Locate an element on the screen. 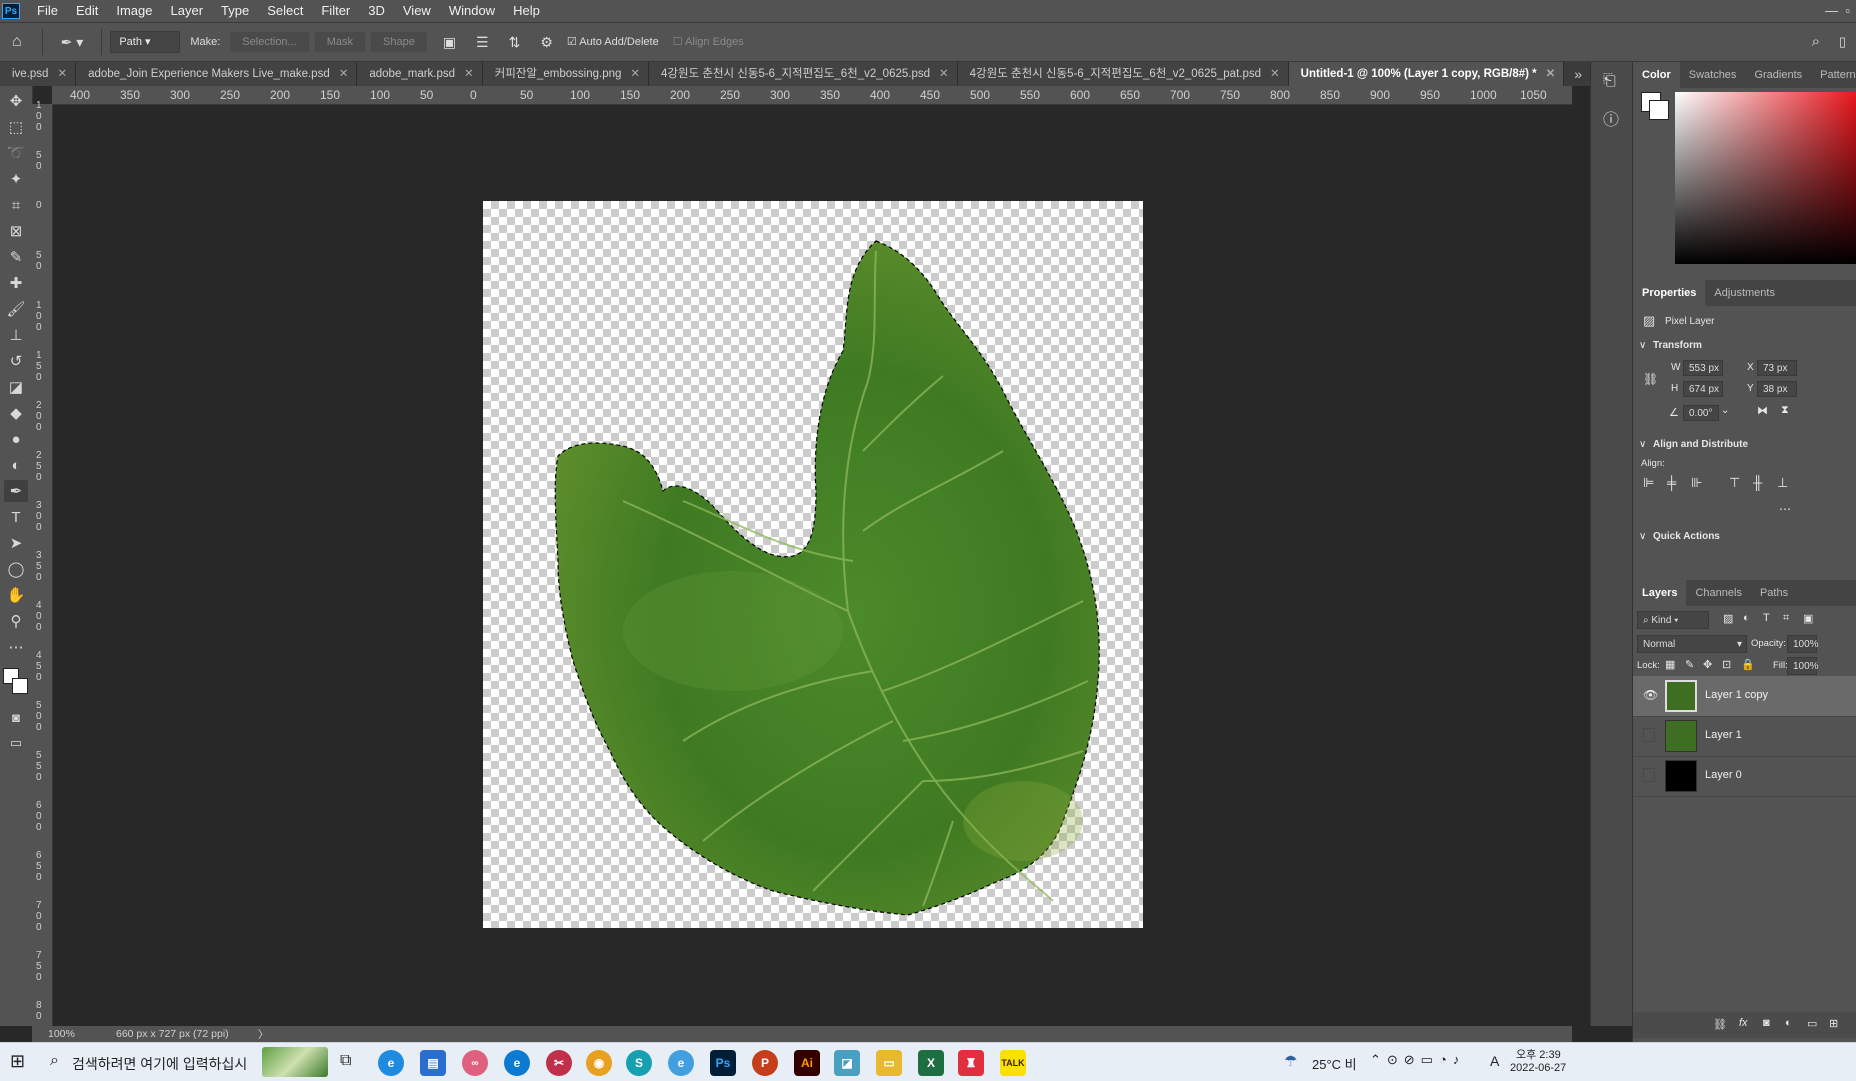 The width and height of the screenshot is (1856, 1081). home-icon: ⌂ is located at coordinates (17, 42).